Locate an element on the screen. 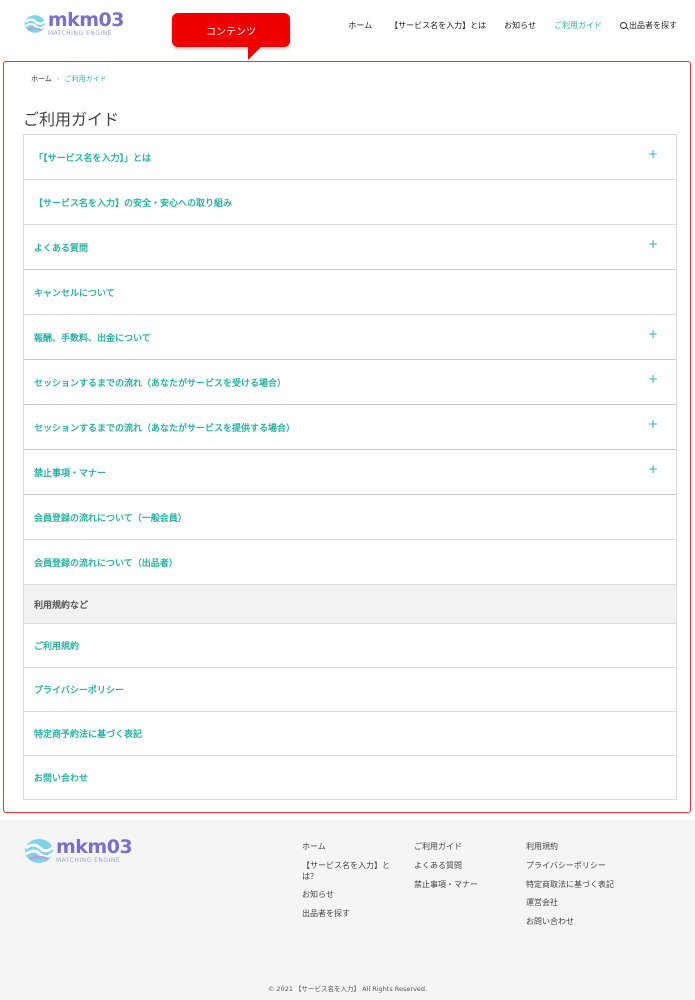 The image size is (695, 1000). guide-item-label: セッションするまでの流れ（あなたがサービスを提供する場合） is located at coordinates (165, 428).